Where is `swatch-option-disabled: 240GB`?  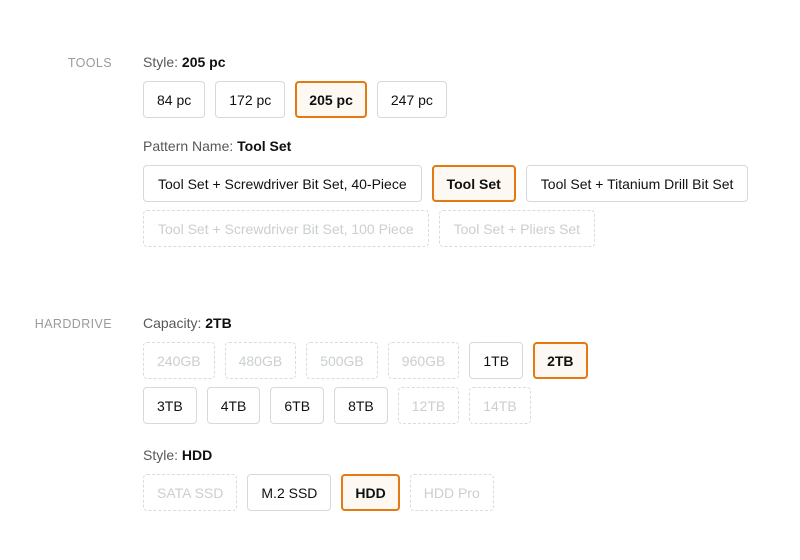 swatch-option-disabled: 240GB is located at coordinates (179, 360).